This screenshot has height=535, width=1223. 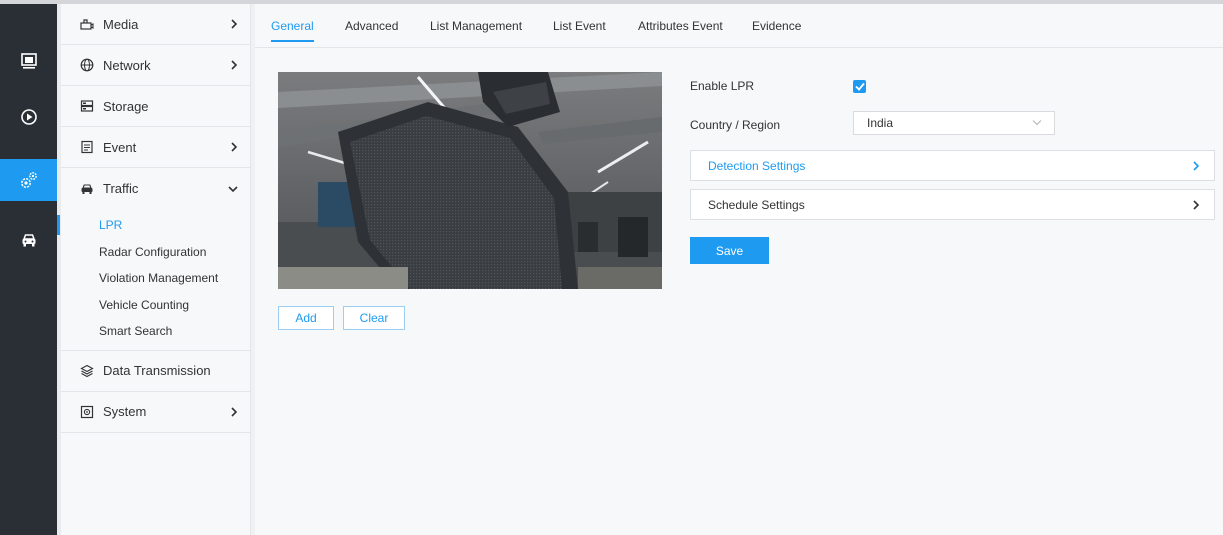 I want to click on detection-settings-label: Detection Settings, so click(x=757, y=165).